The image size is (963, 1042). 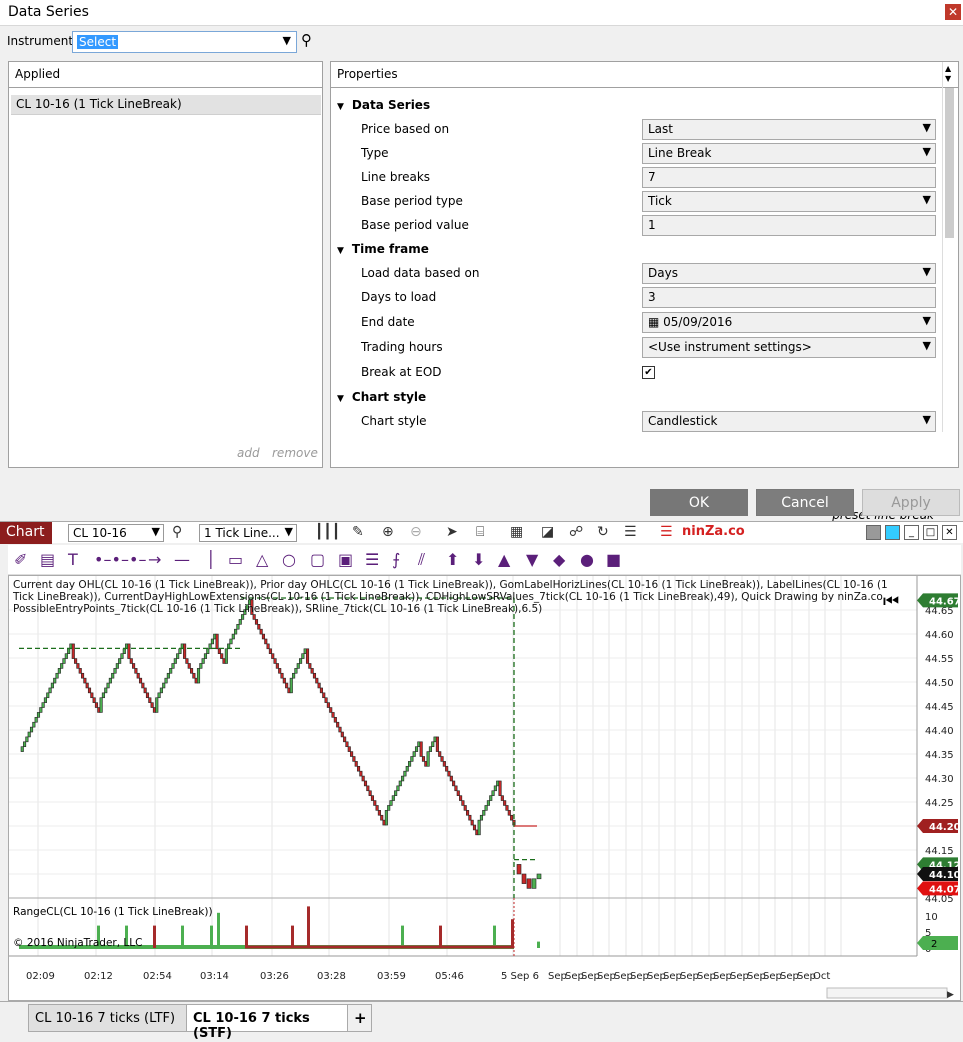 What do you see at coordinates (887, 993) in the screenshot?
I see `horizontal-scrollbar` at bounding box center [887, 993].